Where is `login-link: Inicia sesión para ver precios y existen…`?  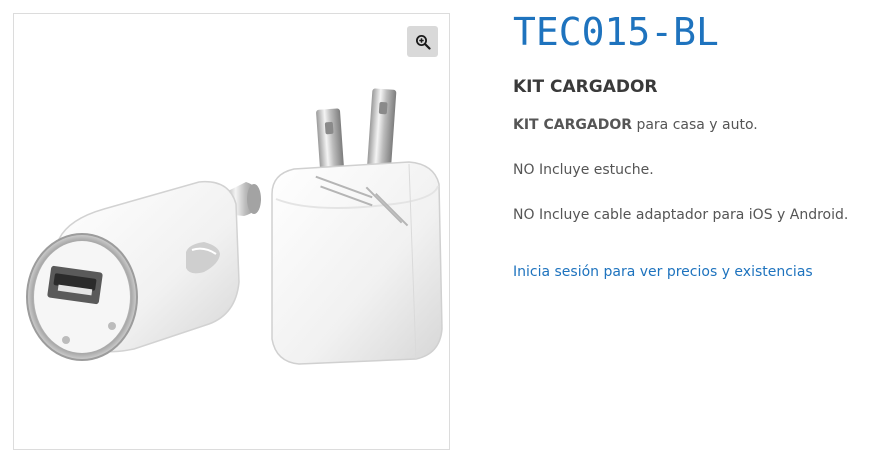 login-link: Inicia sesión para ver precios y existen… is located at coordinates (663, 272).